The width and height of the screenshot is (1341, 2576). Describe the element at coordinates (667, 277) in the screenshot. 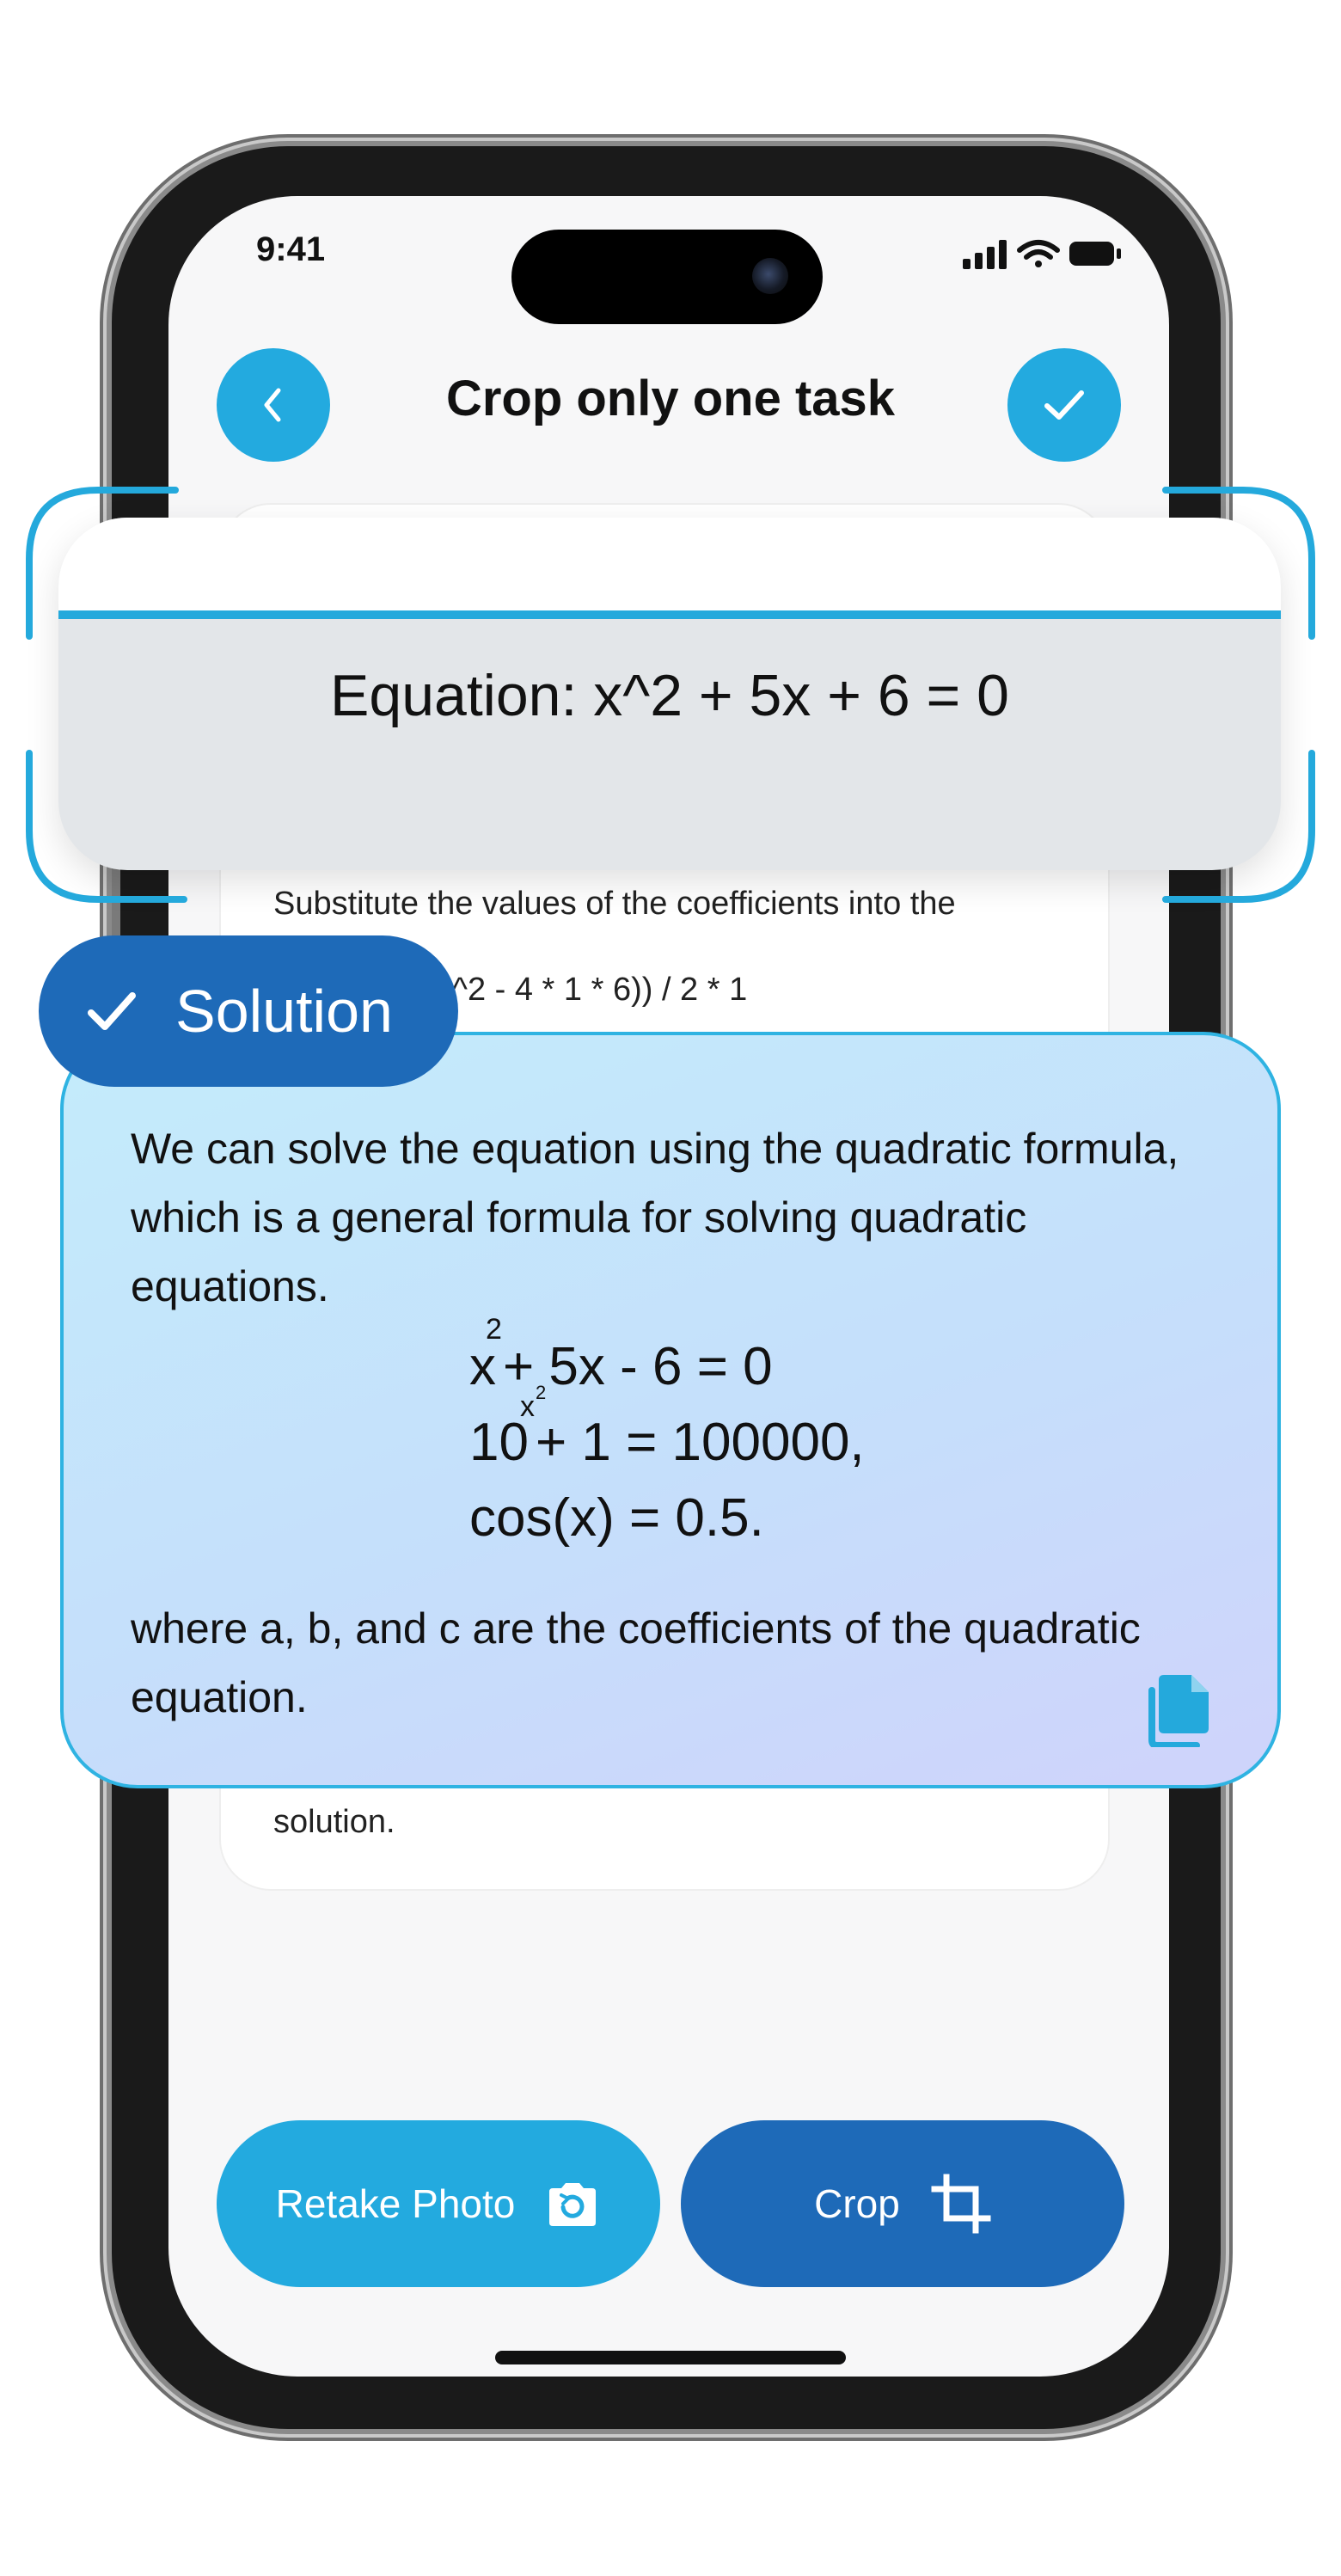

I see `dynamic-island` at that location.